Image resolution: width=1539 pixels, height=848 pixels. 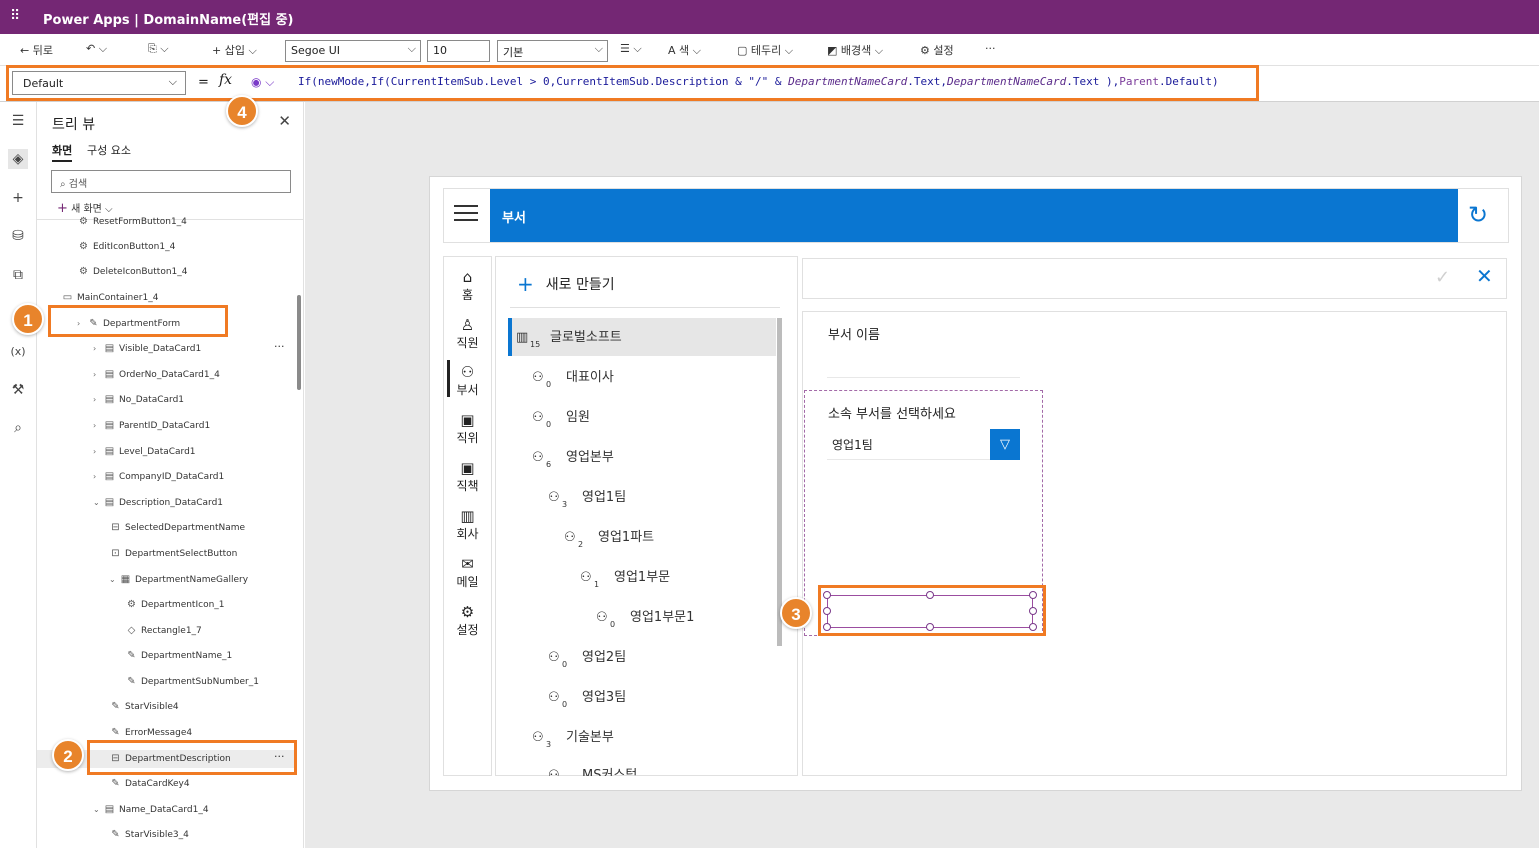 What do you see at coordinates (467, 380) in the screenshot?
I see `nav-item: ⚇ 부서` at bounding box center [467, 380].